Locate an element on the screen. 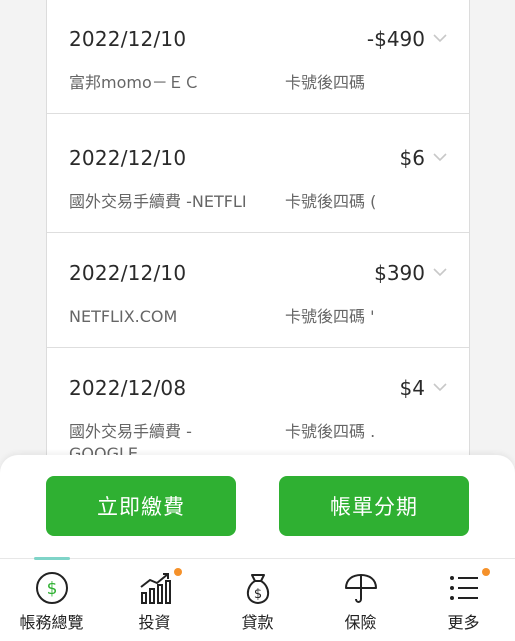 The image size is (515, 641). transaction-row: 2022/12/10 $6 國外交易手續費 -NETFLI 卡號後四碼 ( is located at coordinates (258, 175).